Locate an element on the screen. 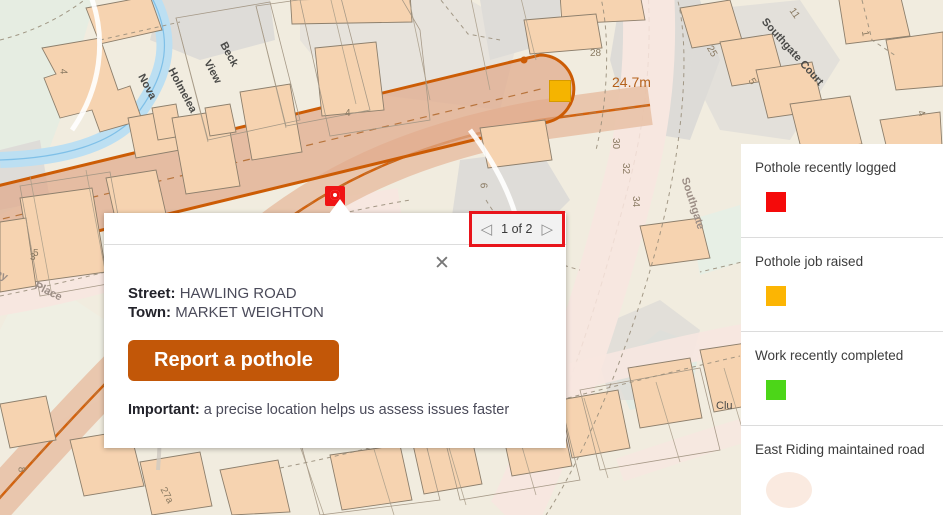 This screenshot has height=515, width=943. legend-label: Pothole job raised is located at coordinates (809, 261).